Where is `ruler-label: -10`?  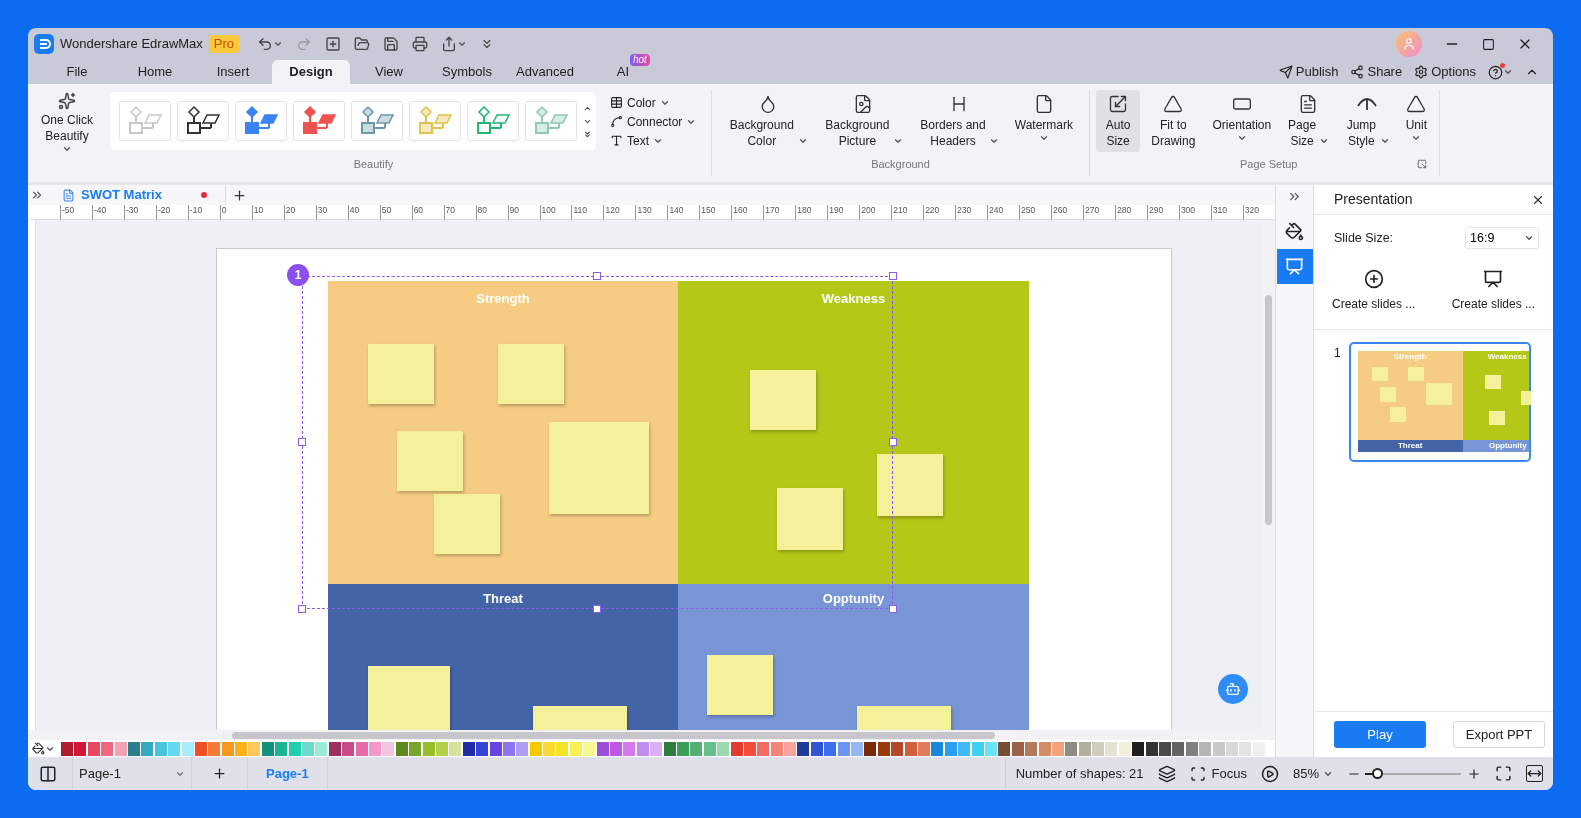 ruler-label: -10 is located at coordinates (195, 210).